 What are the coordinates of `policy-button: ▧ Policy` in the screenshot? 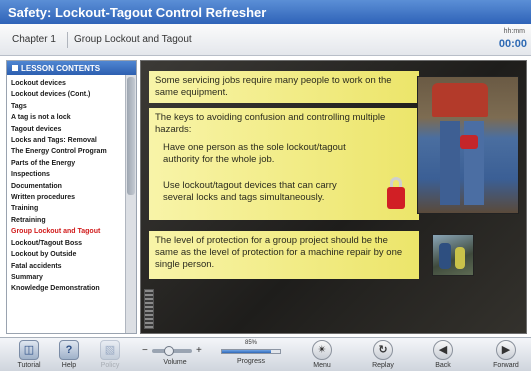 It's located at (110, 354).